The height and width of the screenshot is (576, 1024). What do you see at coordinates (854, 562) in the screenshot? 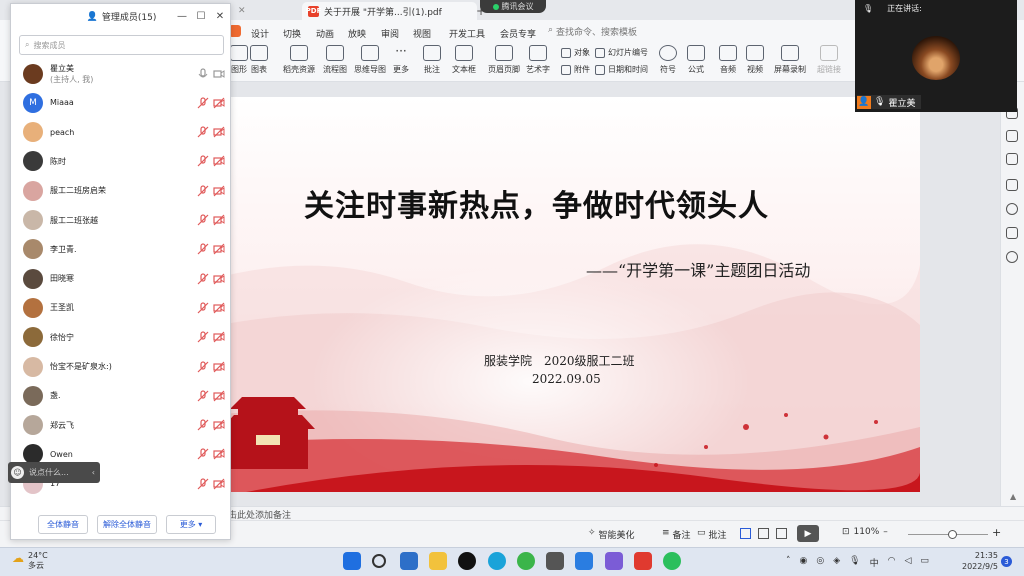
I see `mic-icon: 🎙` at bounding box center [854, 562].